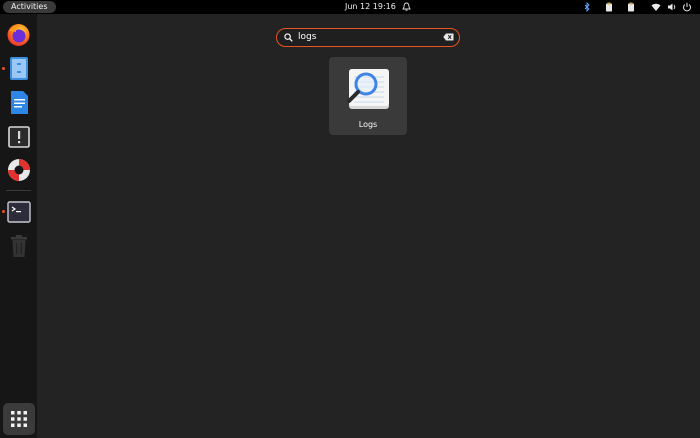  What do you see at coordinates (18, 226) in the screenshot?
I see `dock` at bounding box center [18, 226].